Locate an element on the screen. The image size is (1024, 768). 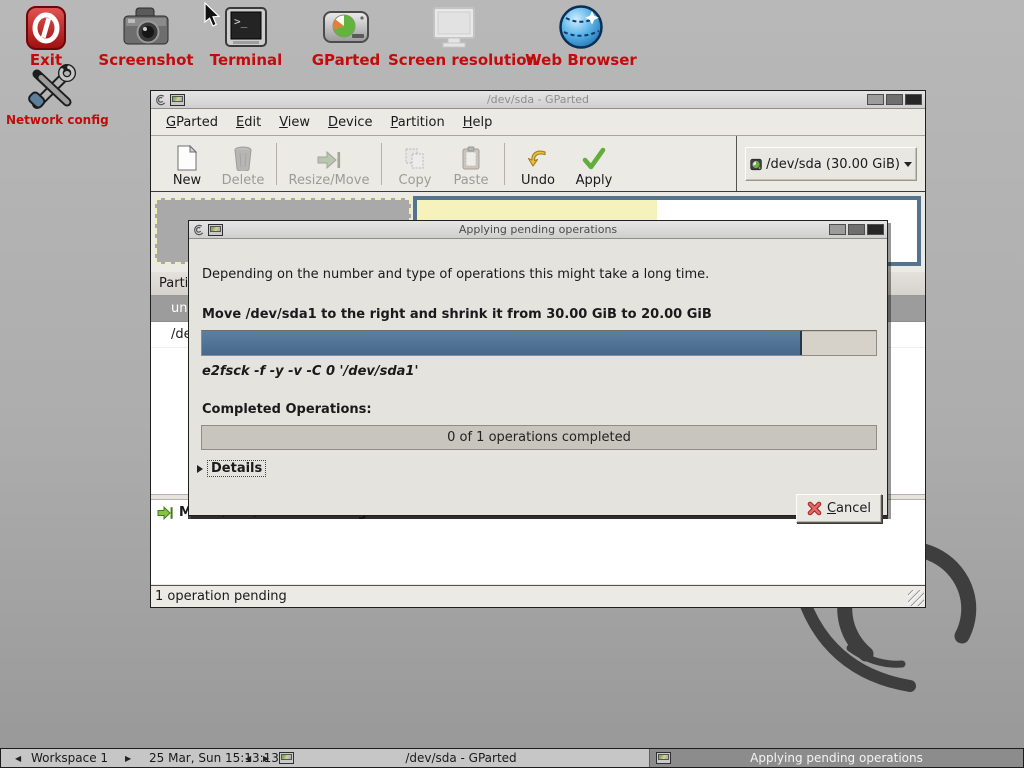
cancel-x-icon is located at coordinates (814, 508).